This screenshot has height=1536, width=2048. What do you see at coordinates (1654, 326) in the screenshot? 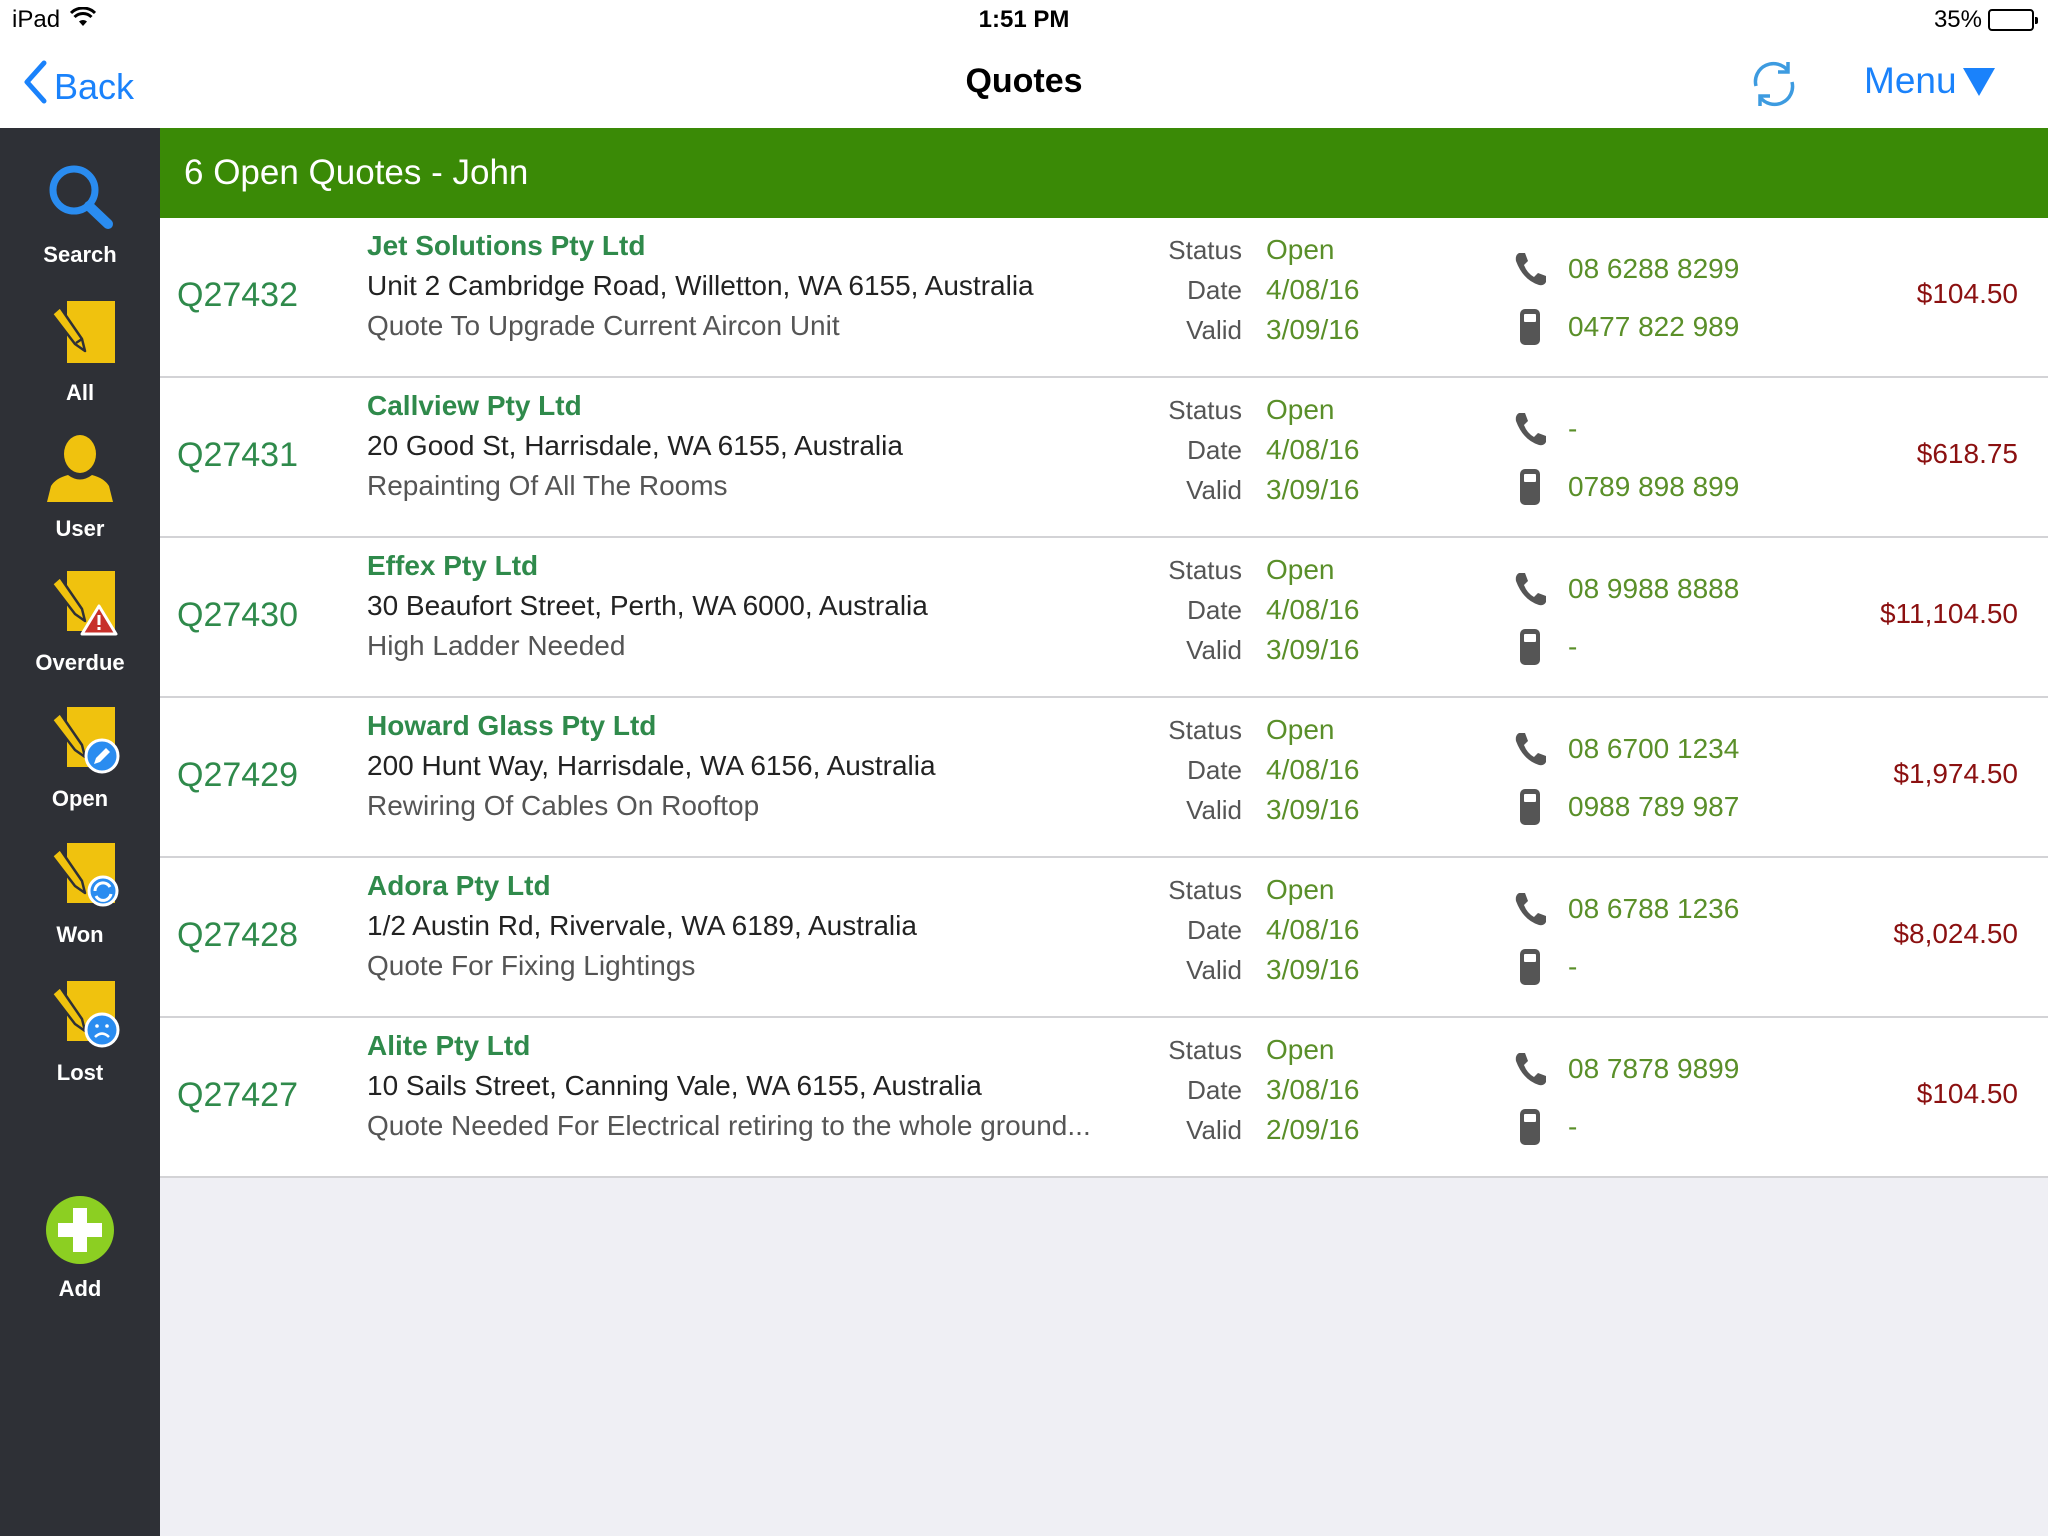
I see `mobile-number: 0477 822 989` at bounding box center [1654, 326].